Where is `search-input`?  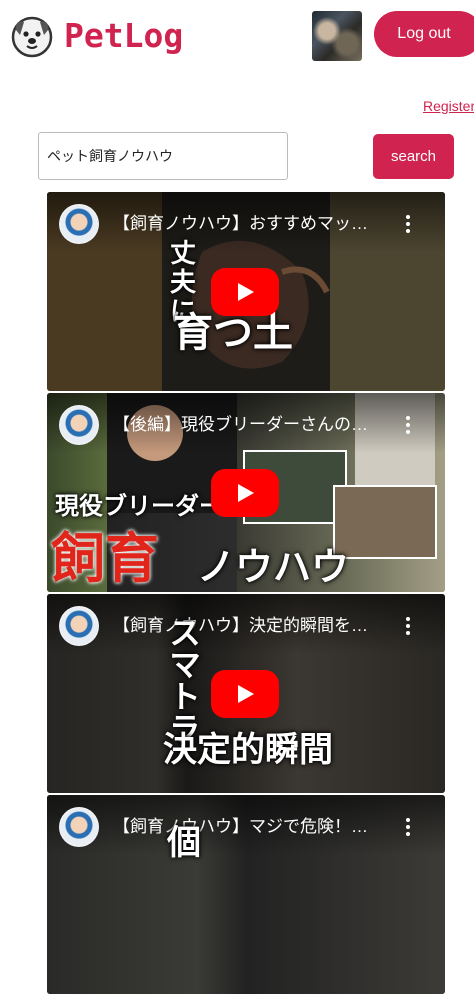
search-input is located at coordinates (163, 156).